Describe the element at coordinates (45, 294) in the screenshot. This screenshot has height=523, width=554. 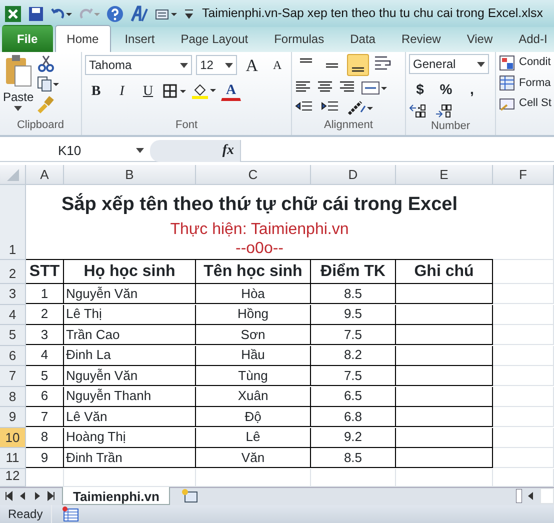
I see `table-cell: 1` at that location.